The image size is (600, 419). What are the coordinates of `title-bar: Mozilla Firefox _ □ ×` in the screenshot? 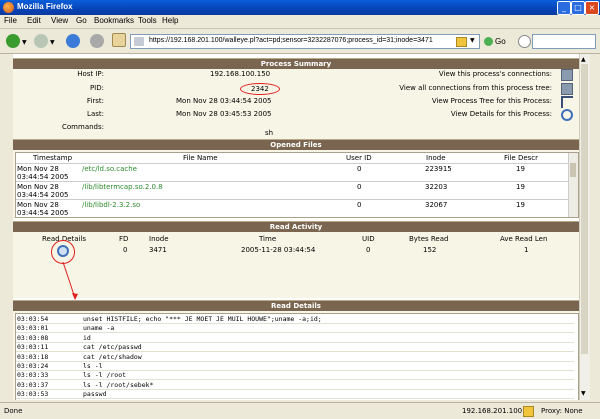 It's located at (300, 7).